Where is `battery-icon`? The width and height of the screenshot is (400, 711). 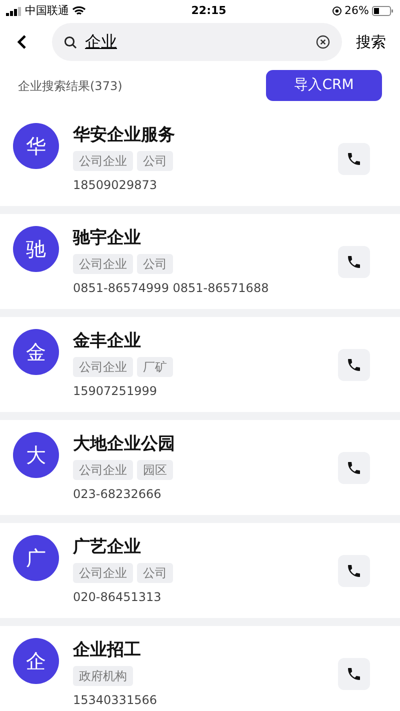
battery-icon is located at coordinates (383, 11).